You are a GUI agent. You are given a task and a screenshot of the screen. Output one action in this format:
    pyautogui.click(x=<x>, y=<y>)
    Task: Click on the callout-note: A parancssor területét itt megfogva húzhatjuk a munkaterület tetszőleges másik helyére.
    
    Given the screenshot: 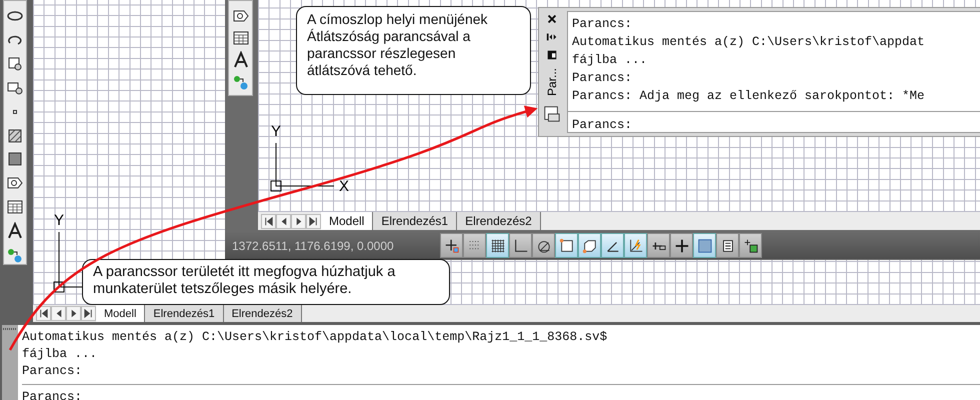 What is the action you would take?
    pyautogui.click(x=266, y=282)
    